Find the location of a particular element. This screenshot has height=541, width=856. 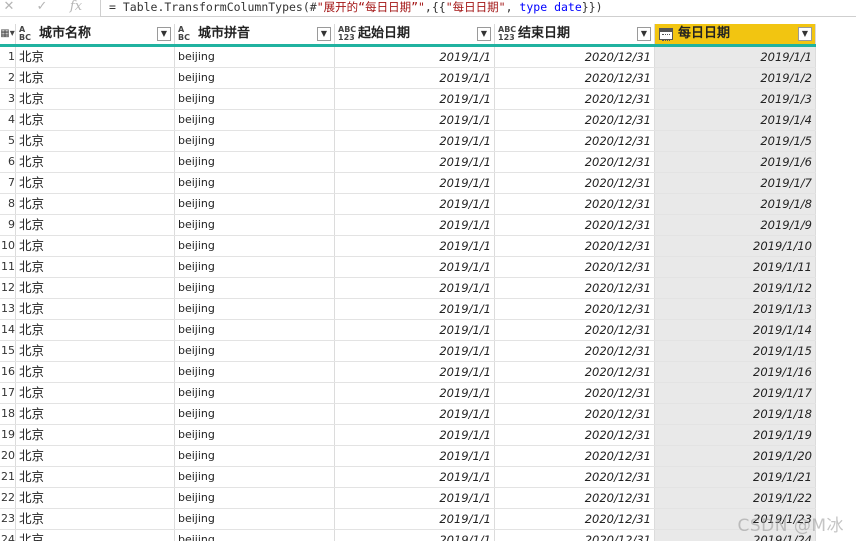

row-number: 11 is located at coordinates (8, 267).